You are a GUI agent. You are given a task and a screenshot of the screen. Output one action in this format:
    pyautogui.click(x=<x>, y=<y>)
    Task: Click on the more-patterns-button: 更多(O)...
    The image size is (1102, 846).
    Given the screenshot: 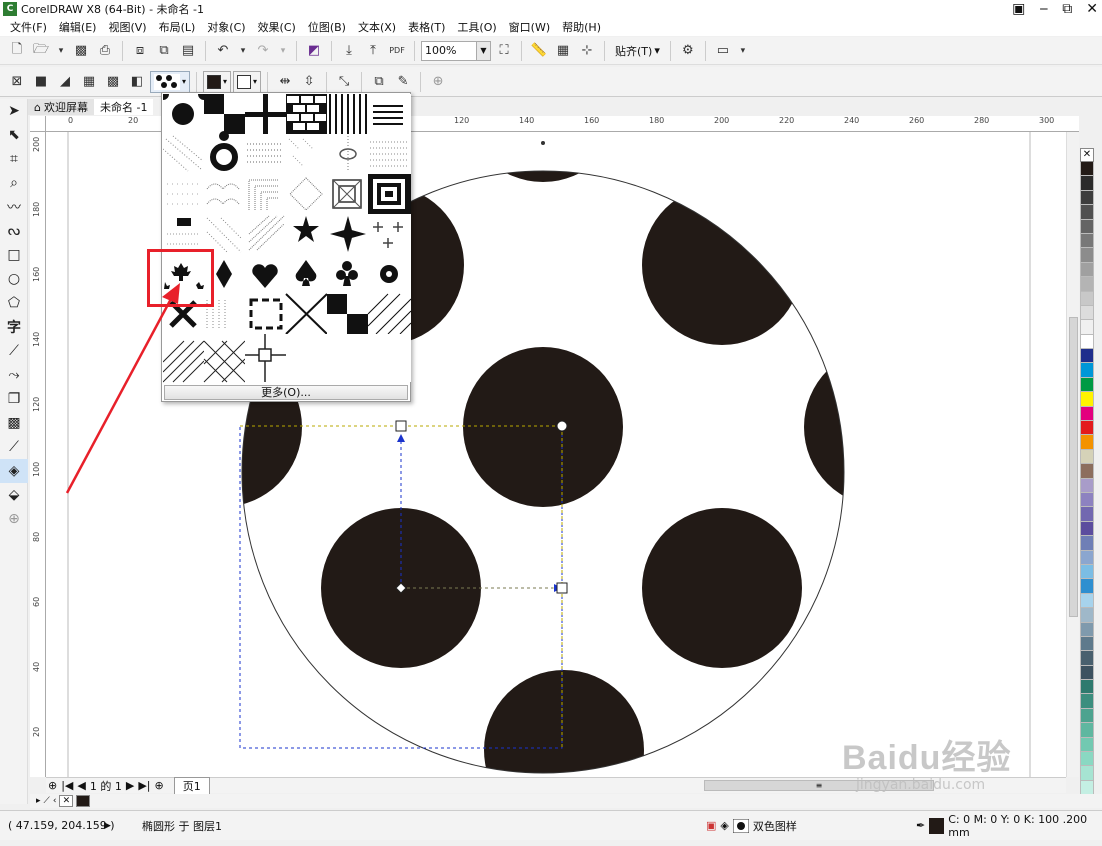 What is the action you would take?
    pyautogui.click(x=286, y=392)
    